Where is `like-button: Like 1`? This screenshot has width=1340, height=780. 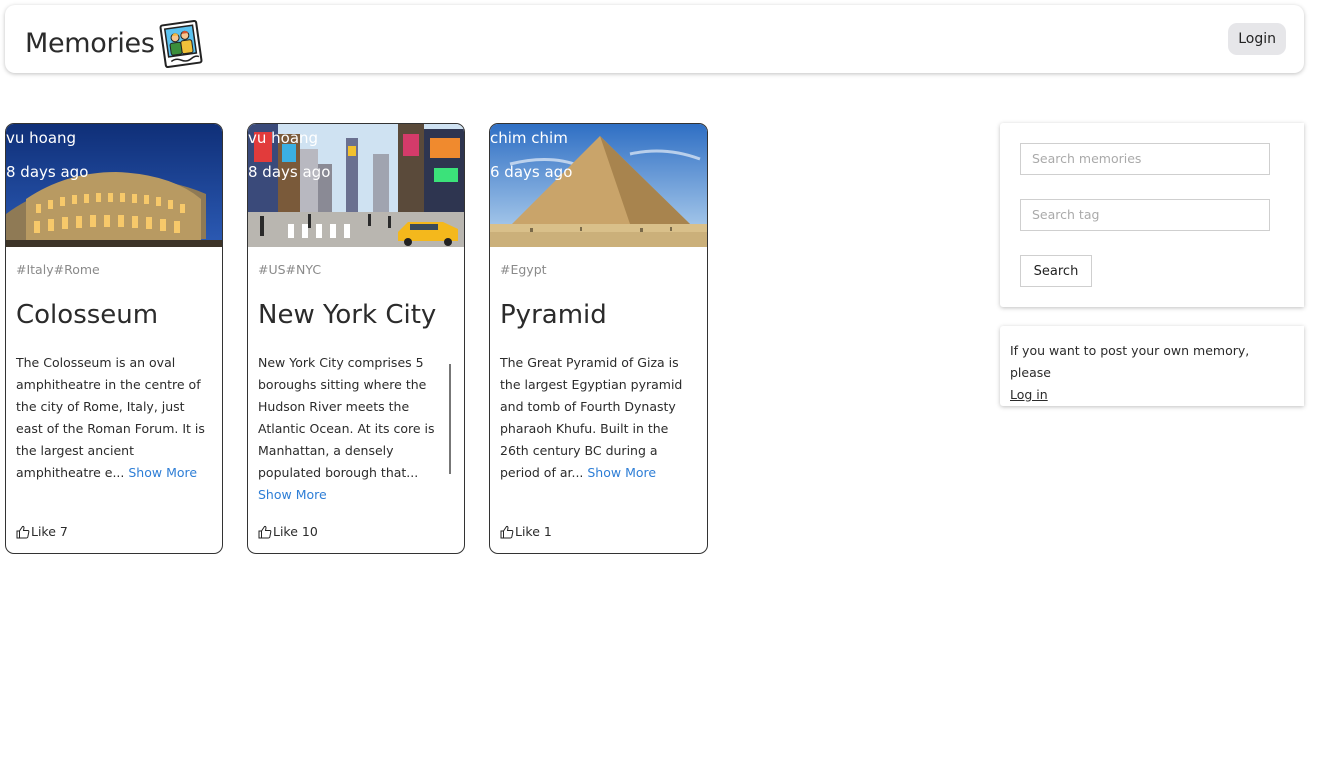 like-button: Like 1 is located at coordinates (526, 531).